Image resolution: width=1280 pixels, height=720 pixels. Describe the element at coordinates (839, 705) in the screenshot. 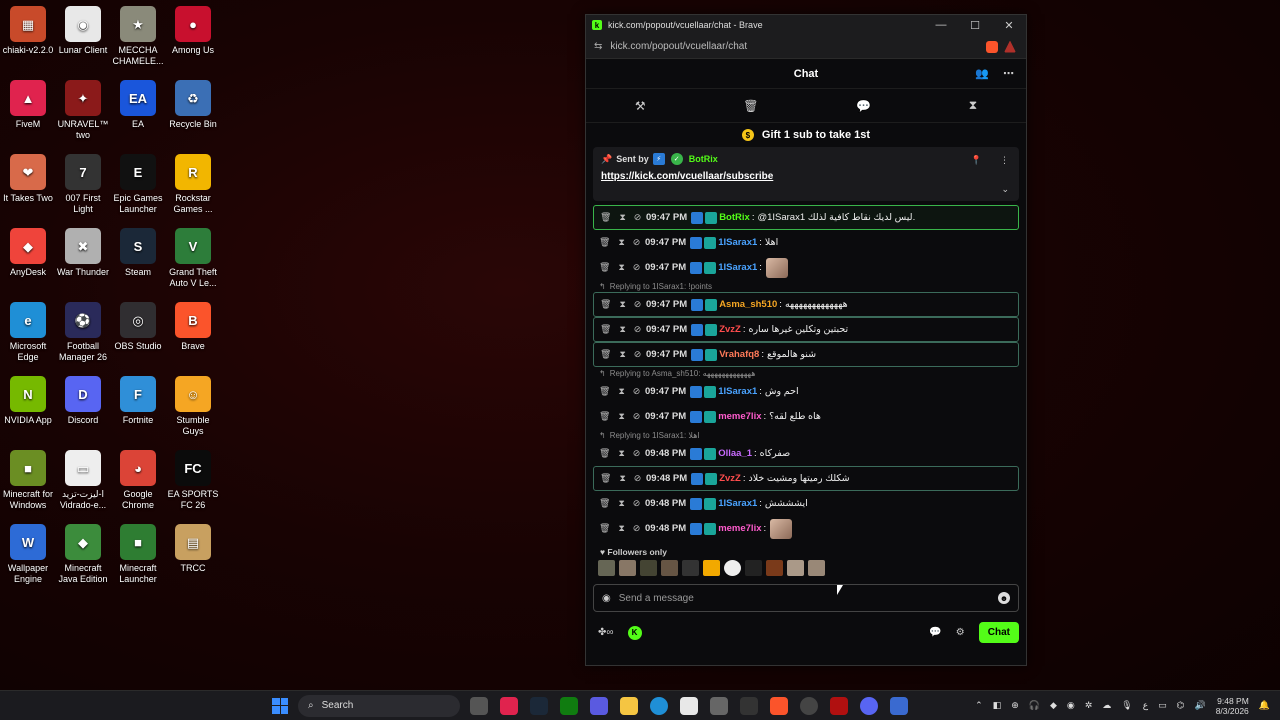

I see `red-app-taskbar-icon` at that location.